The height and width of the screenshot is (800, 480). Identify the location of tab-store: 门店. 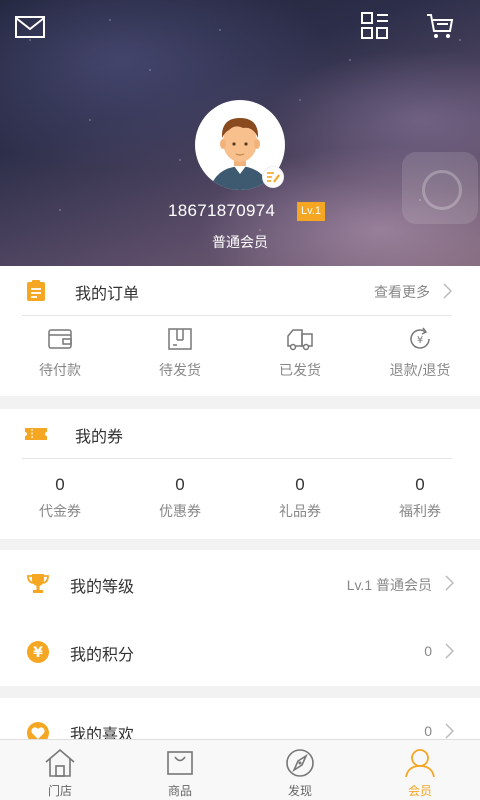
(60, 770).